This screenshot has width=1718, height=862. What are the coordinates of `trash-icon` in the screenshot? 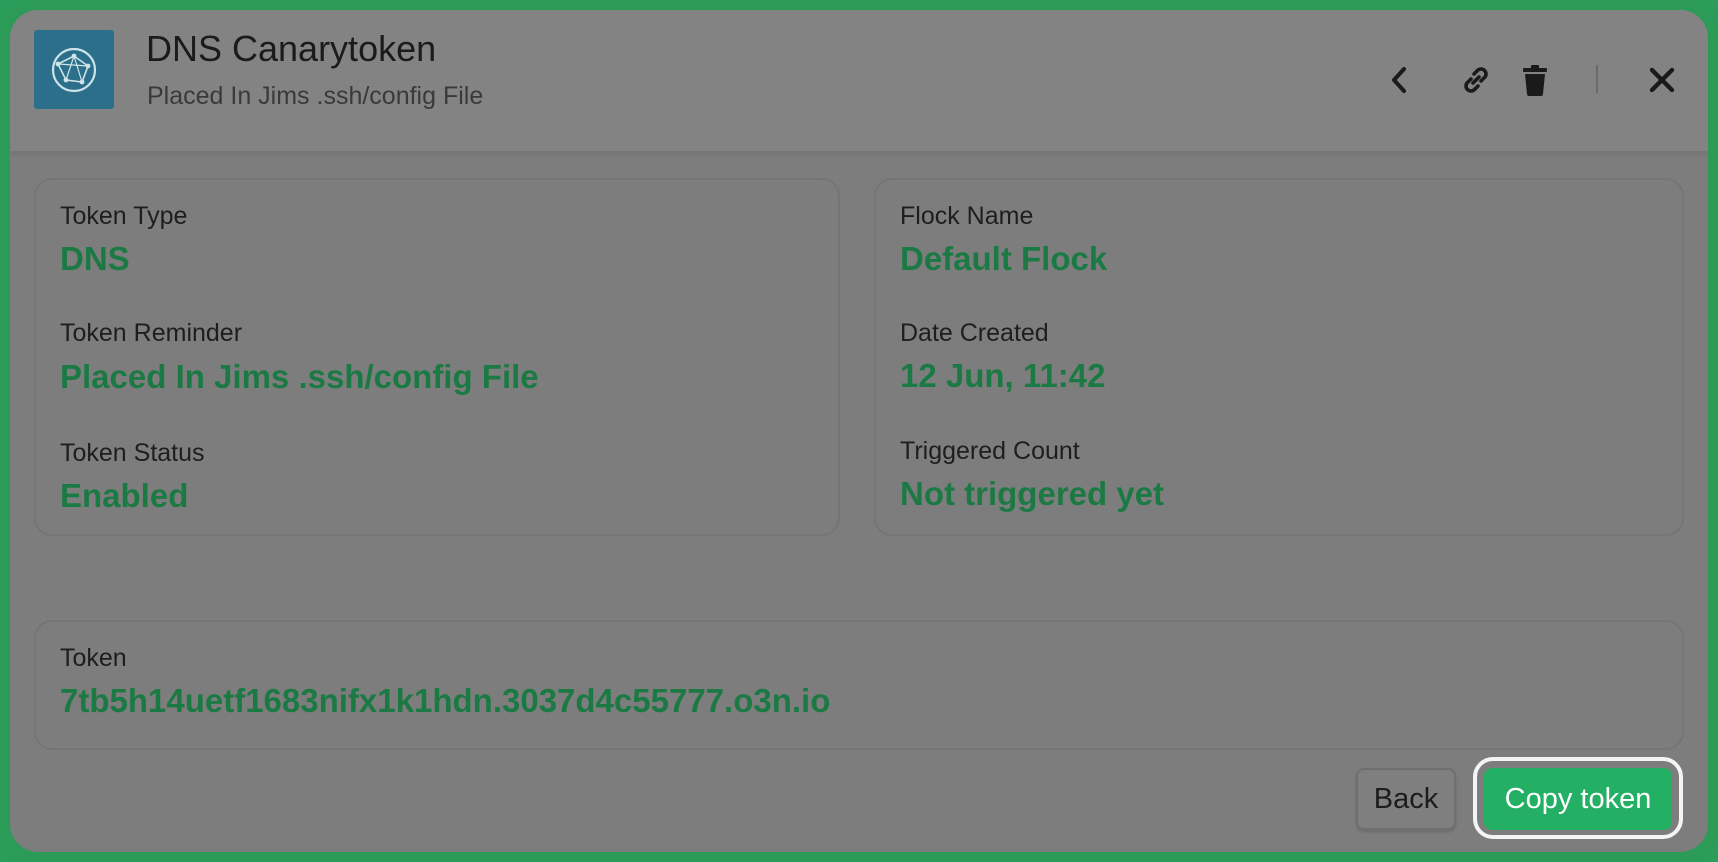 It's located at (1535, 80).